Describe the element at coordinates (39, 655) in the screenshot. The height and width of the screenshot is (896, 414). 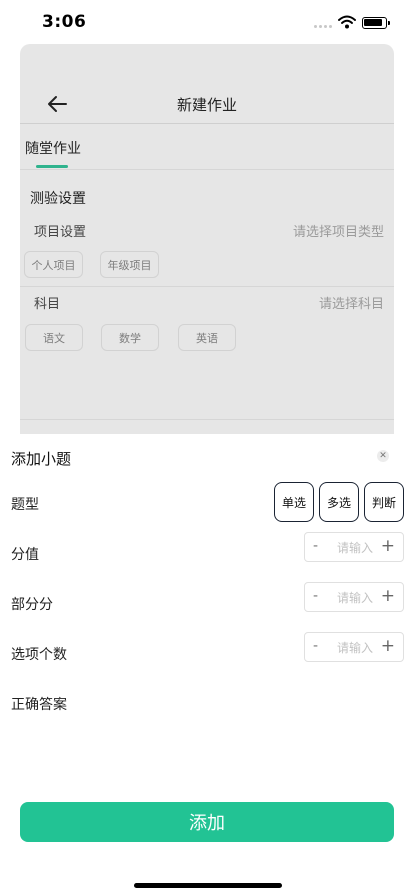
I see `option-count-label: 选项个数` at that location.